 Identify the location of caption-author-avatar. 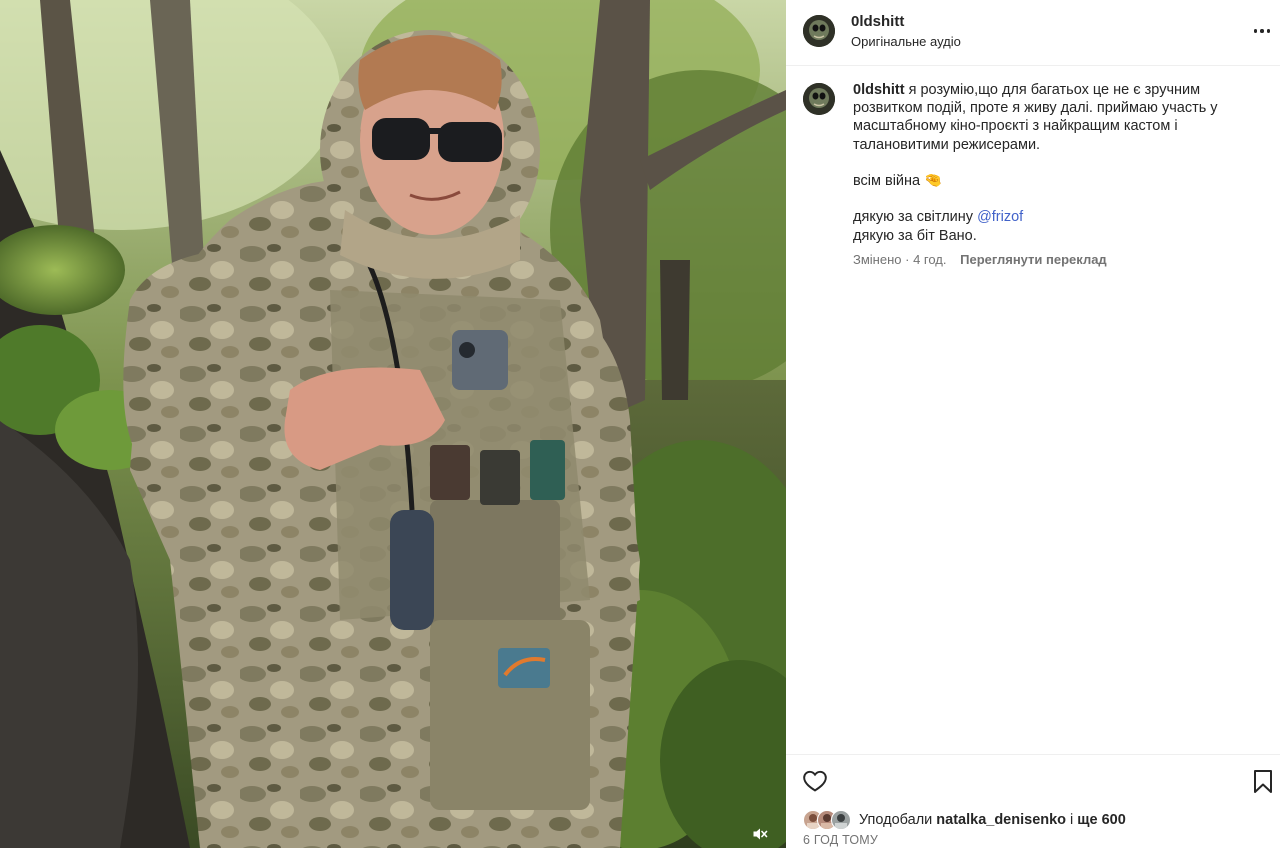
(819, 99).